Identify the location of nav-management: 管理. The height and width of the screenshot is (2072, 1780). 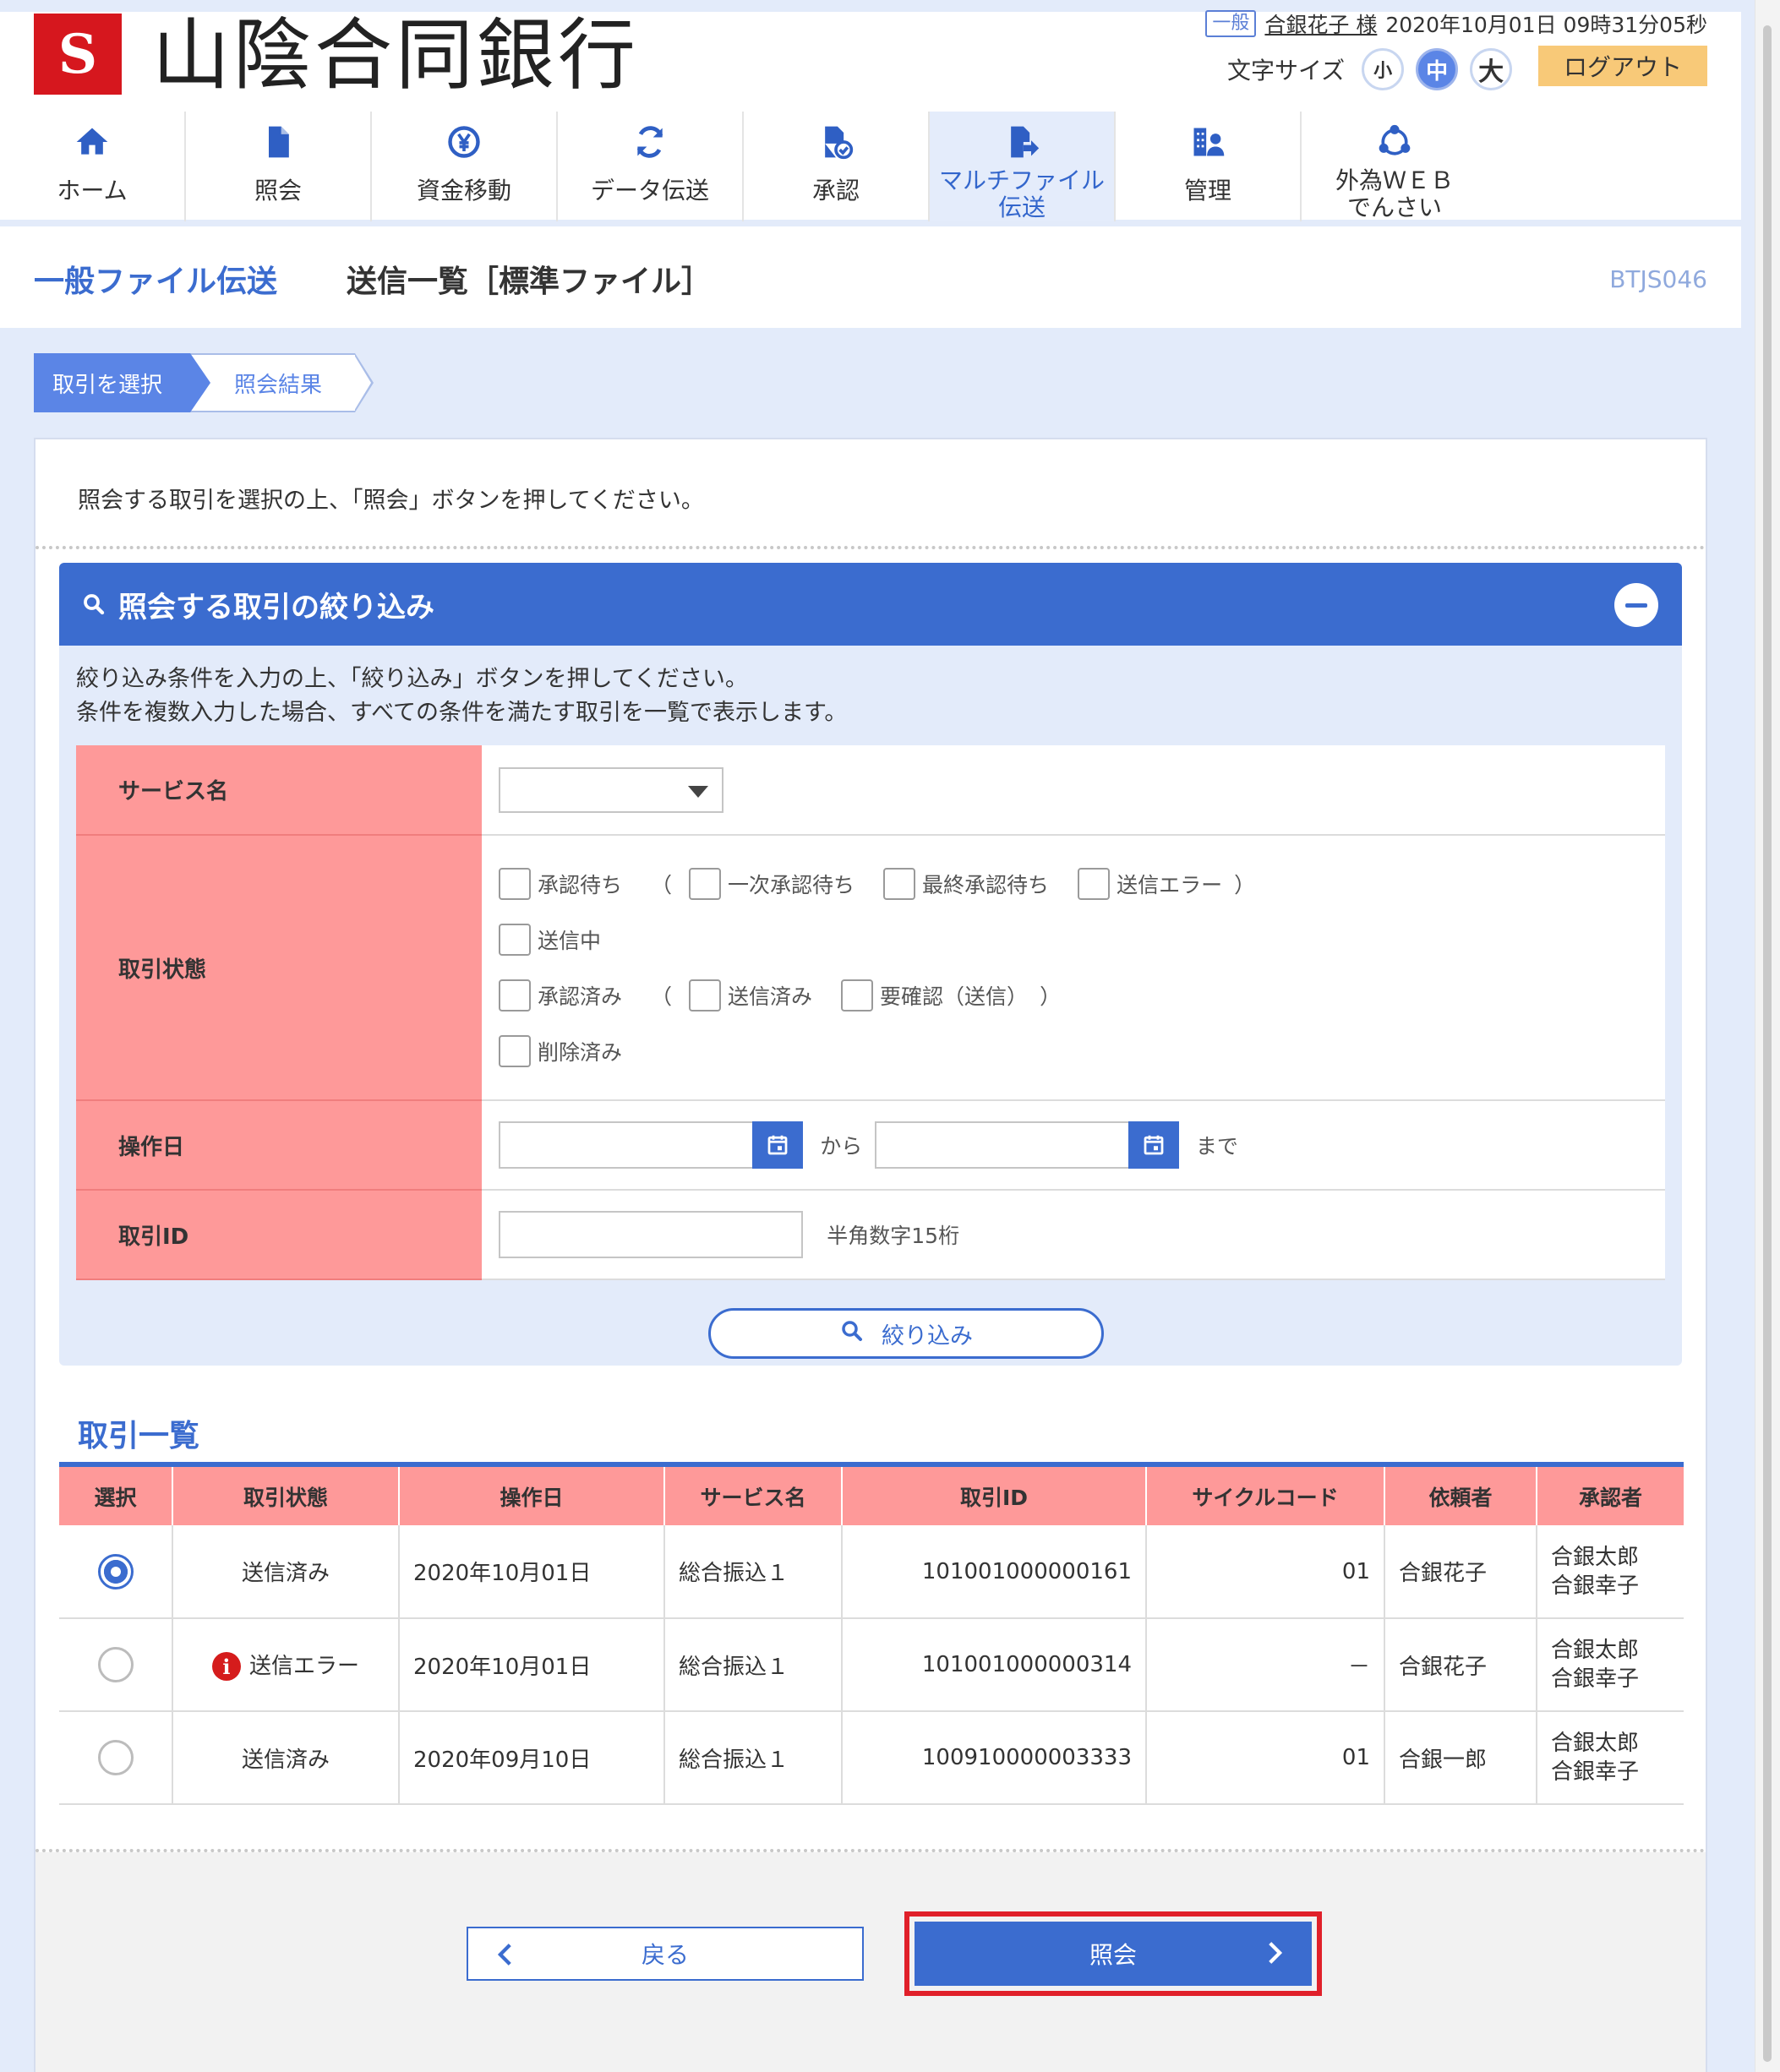
(1209, 166).